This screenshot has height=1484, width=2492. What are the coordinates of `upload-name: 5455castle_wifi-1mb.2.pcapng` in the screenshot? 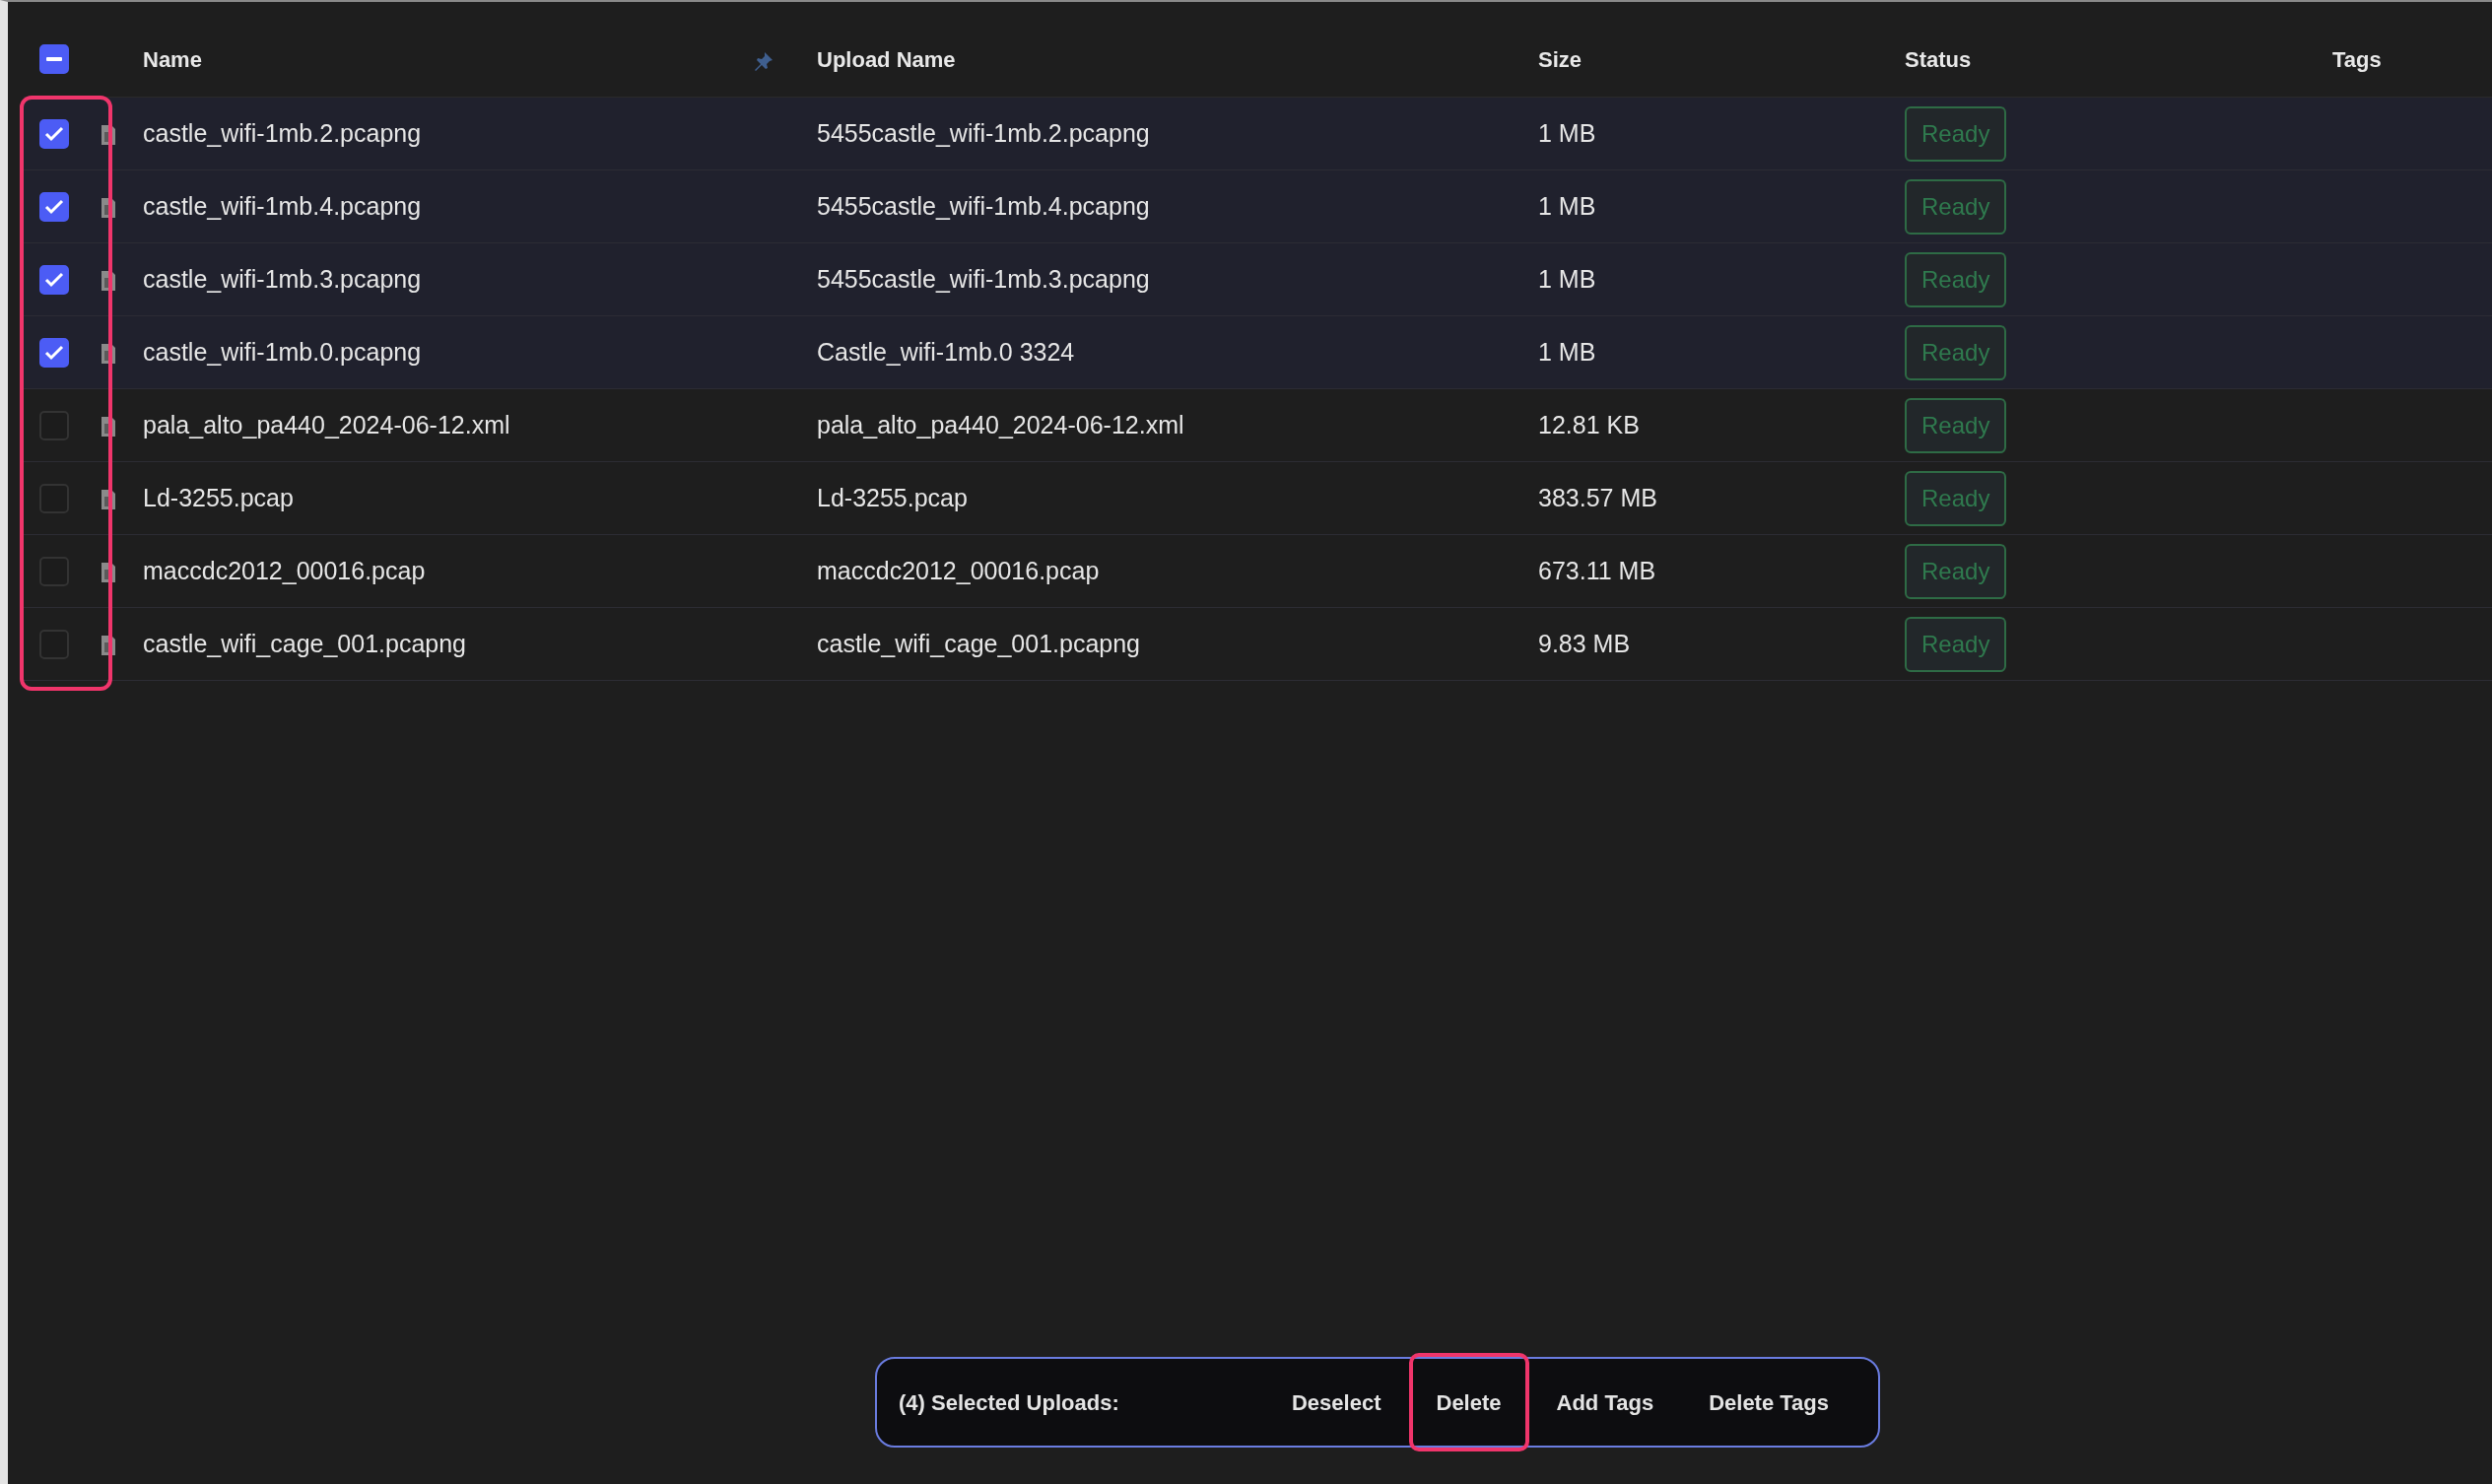 It's located at (984, 133).